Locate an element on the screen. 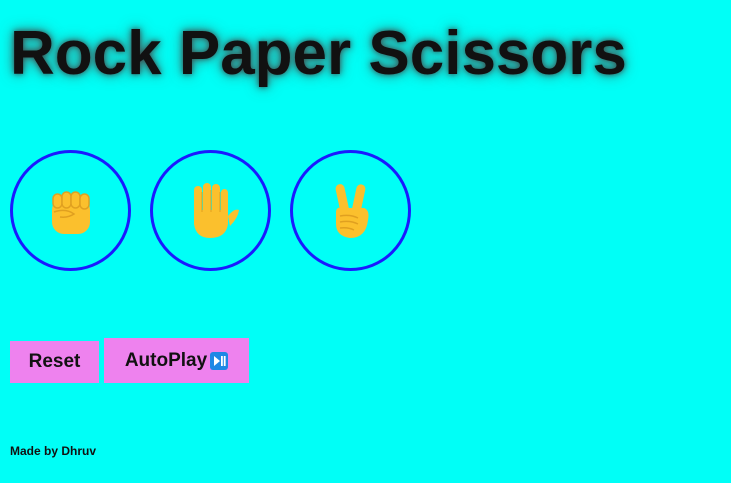 The width and height of the screenshot is (731, 483). footer-credit: Made by Dhruv is located at coordinates (53, 451).